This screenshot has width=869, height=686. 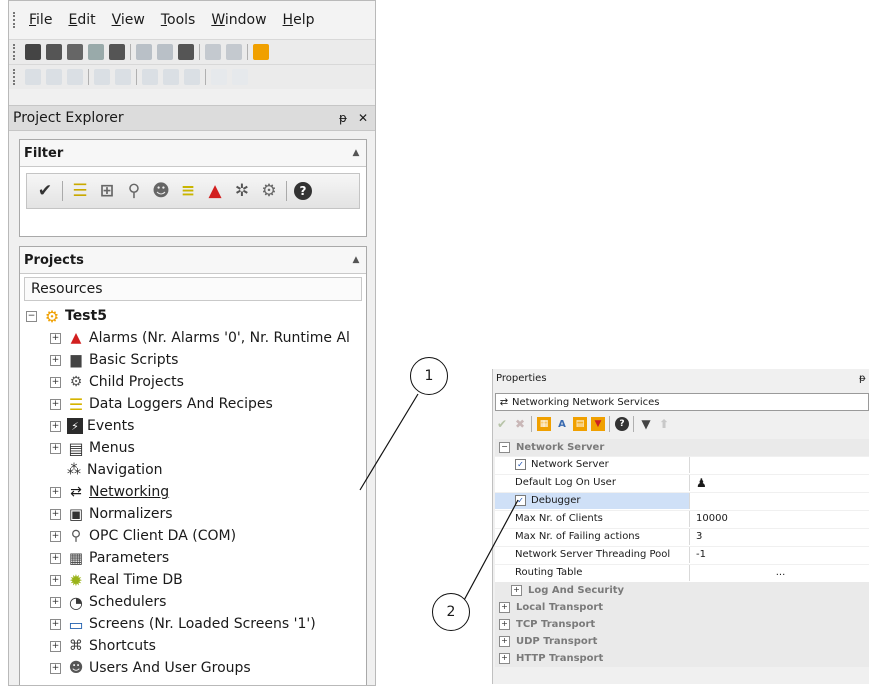 What do you see at coordinates (429, 376) in the screenshot?
I see `callout-1: 1` at bounding box center [429, 376].